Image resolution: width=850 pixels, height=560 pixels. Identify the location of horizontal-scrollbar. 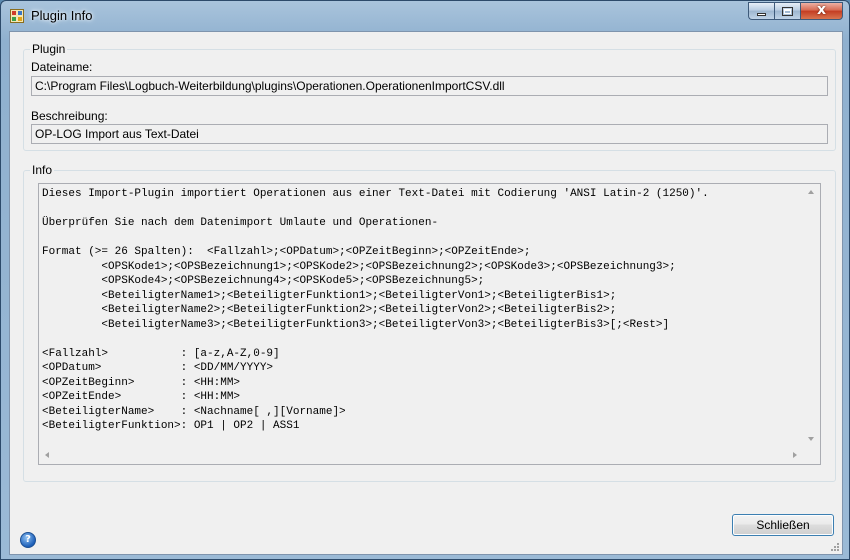
(421, 455).